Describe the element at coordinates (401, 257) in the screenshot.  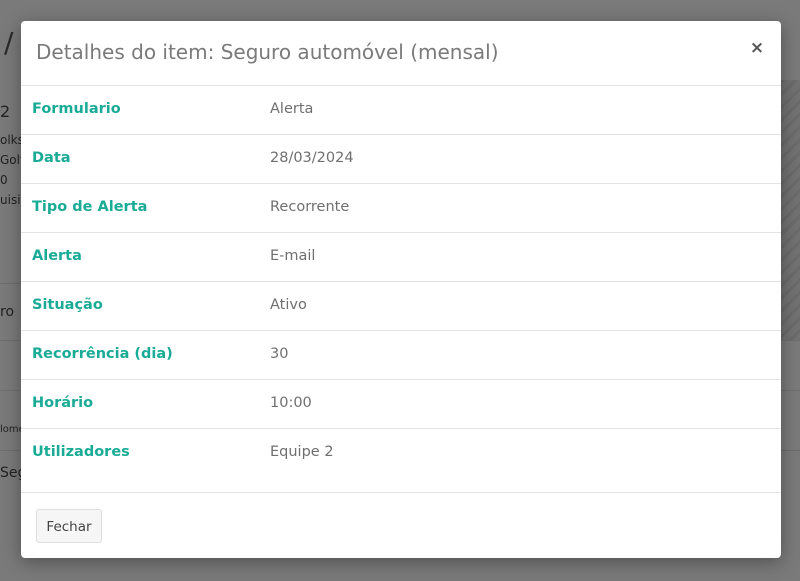
I see `detail-row-alerta: Alerta E-mail` at that location.